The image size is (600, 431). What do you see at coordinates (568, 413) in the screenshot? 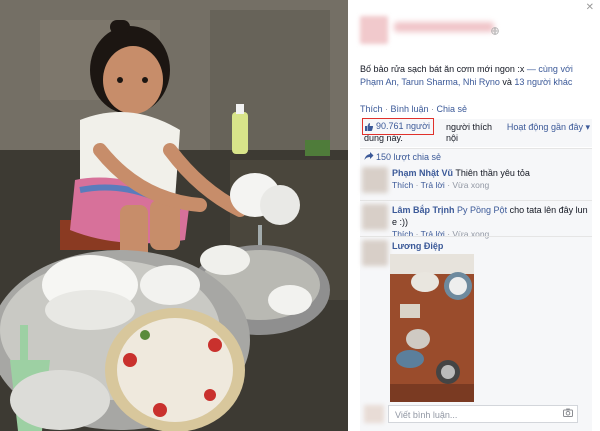
I see `camera-icon` at bounding box center [568, 413].